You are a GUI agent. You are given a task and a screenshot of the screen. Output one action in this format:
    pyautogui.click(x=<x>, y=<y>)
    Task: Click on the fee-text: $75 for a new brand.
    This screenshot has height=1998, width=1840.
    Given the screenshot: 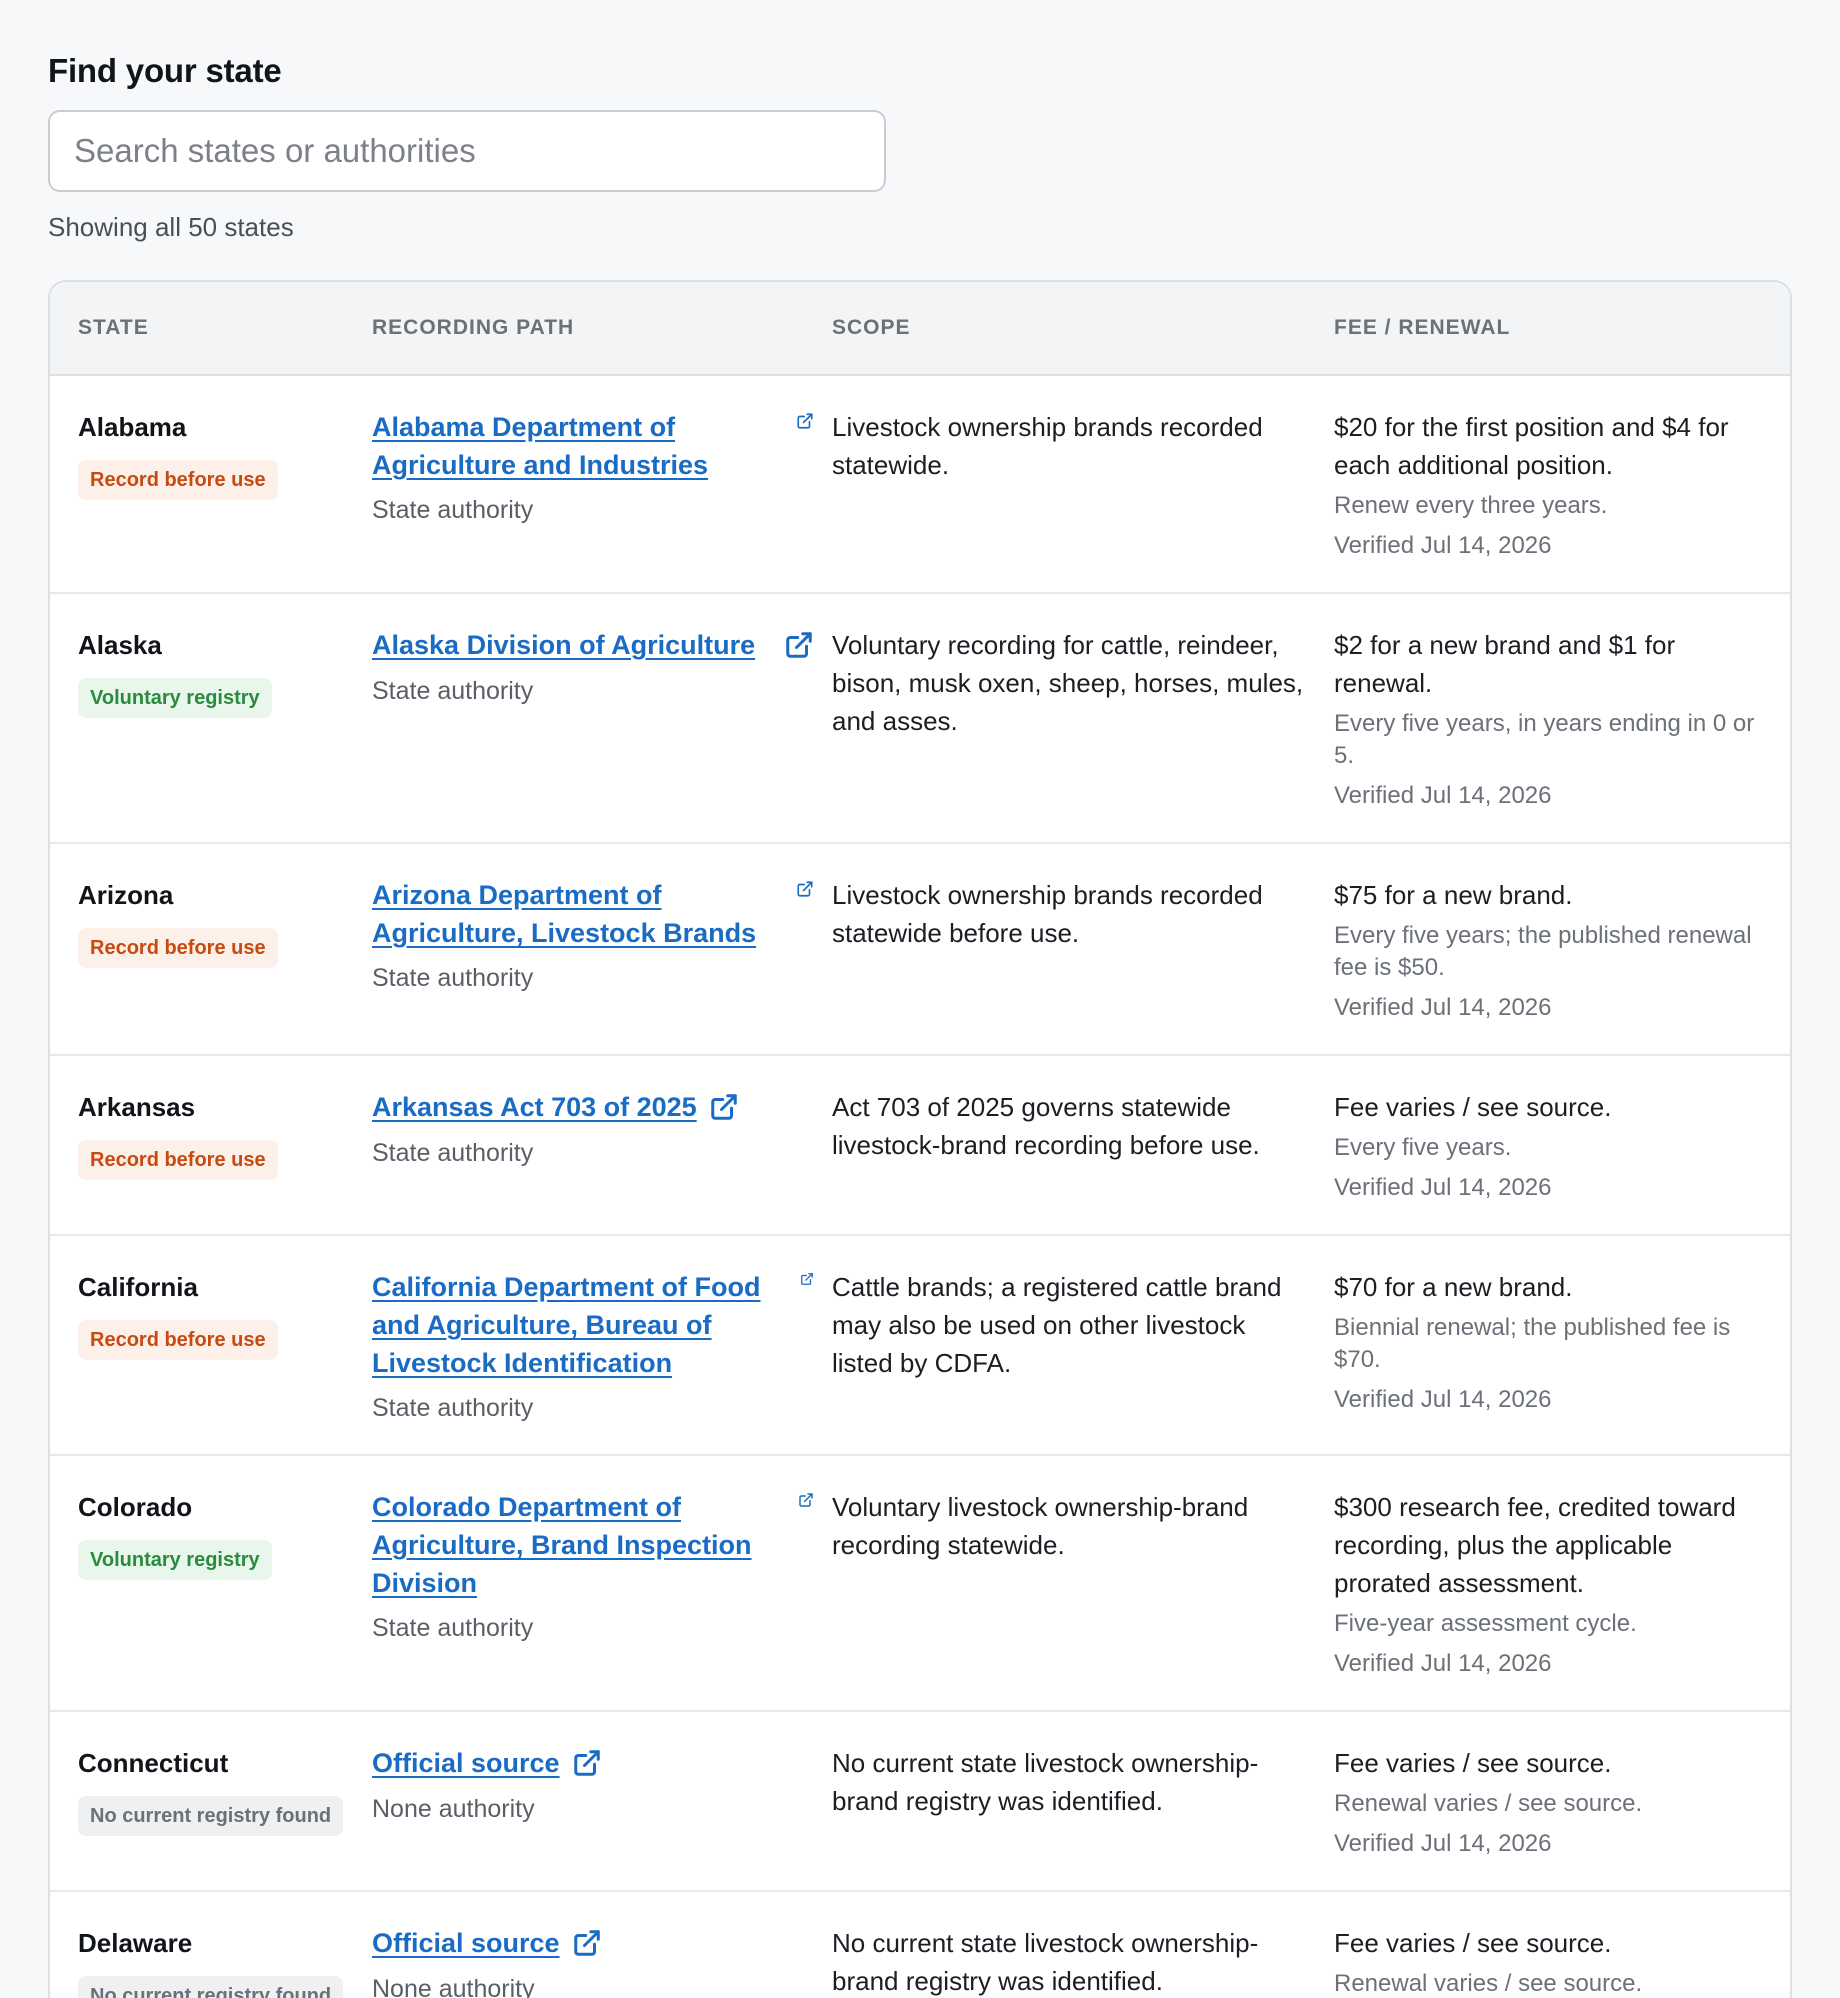 What is the action you would take?
    pyautogui.click(x=1453, y=895)
    